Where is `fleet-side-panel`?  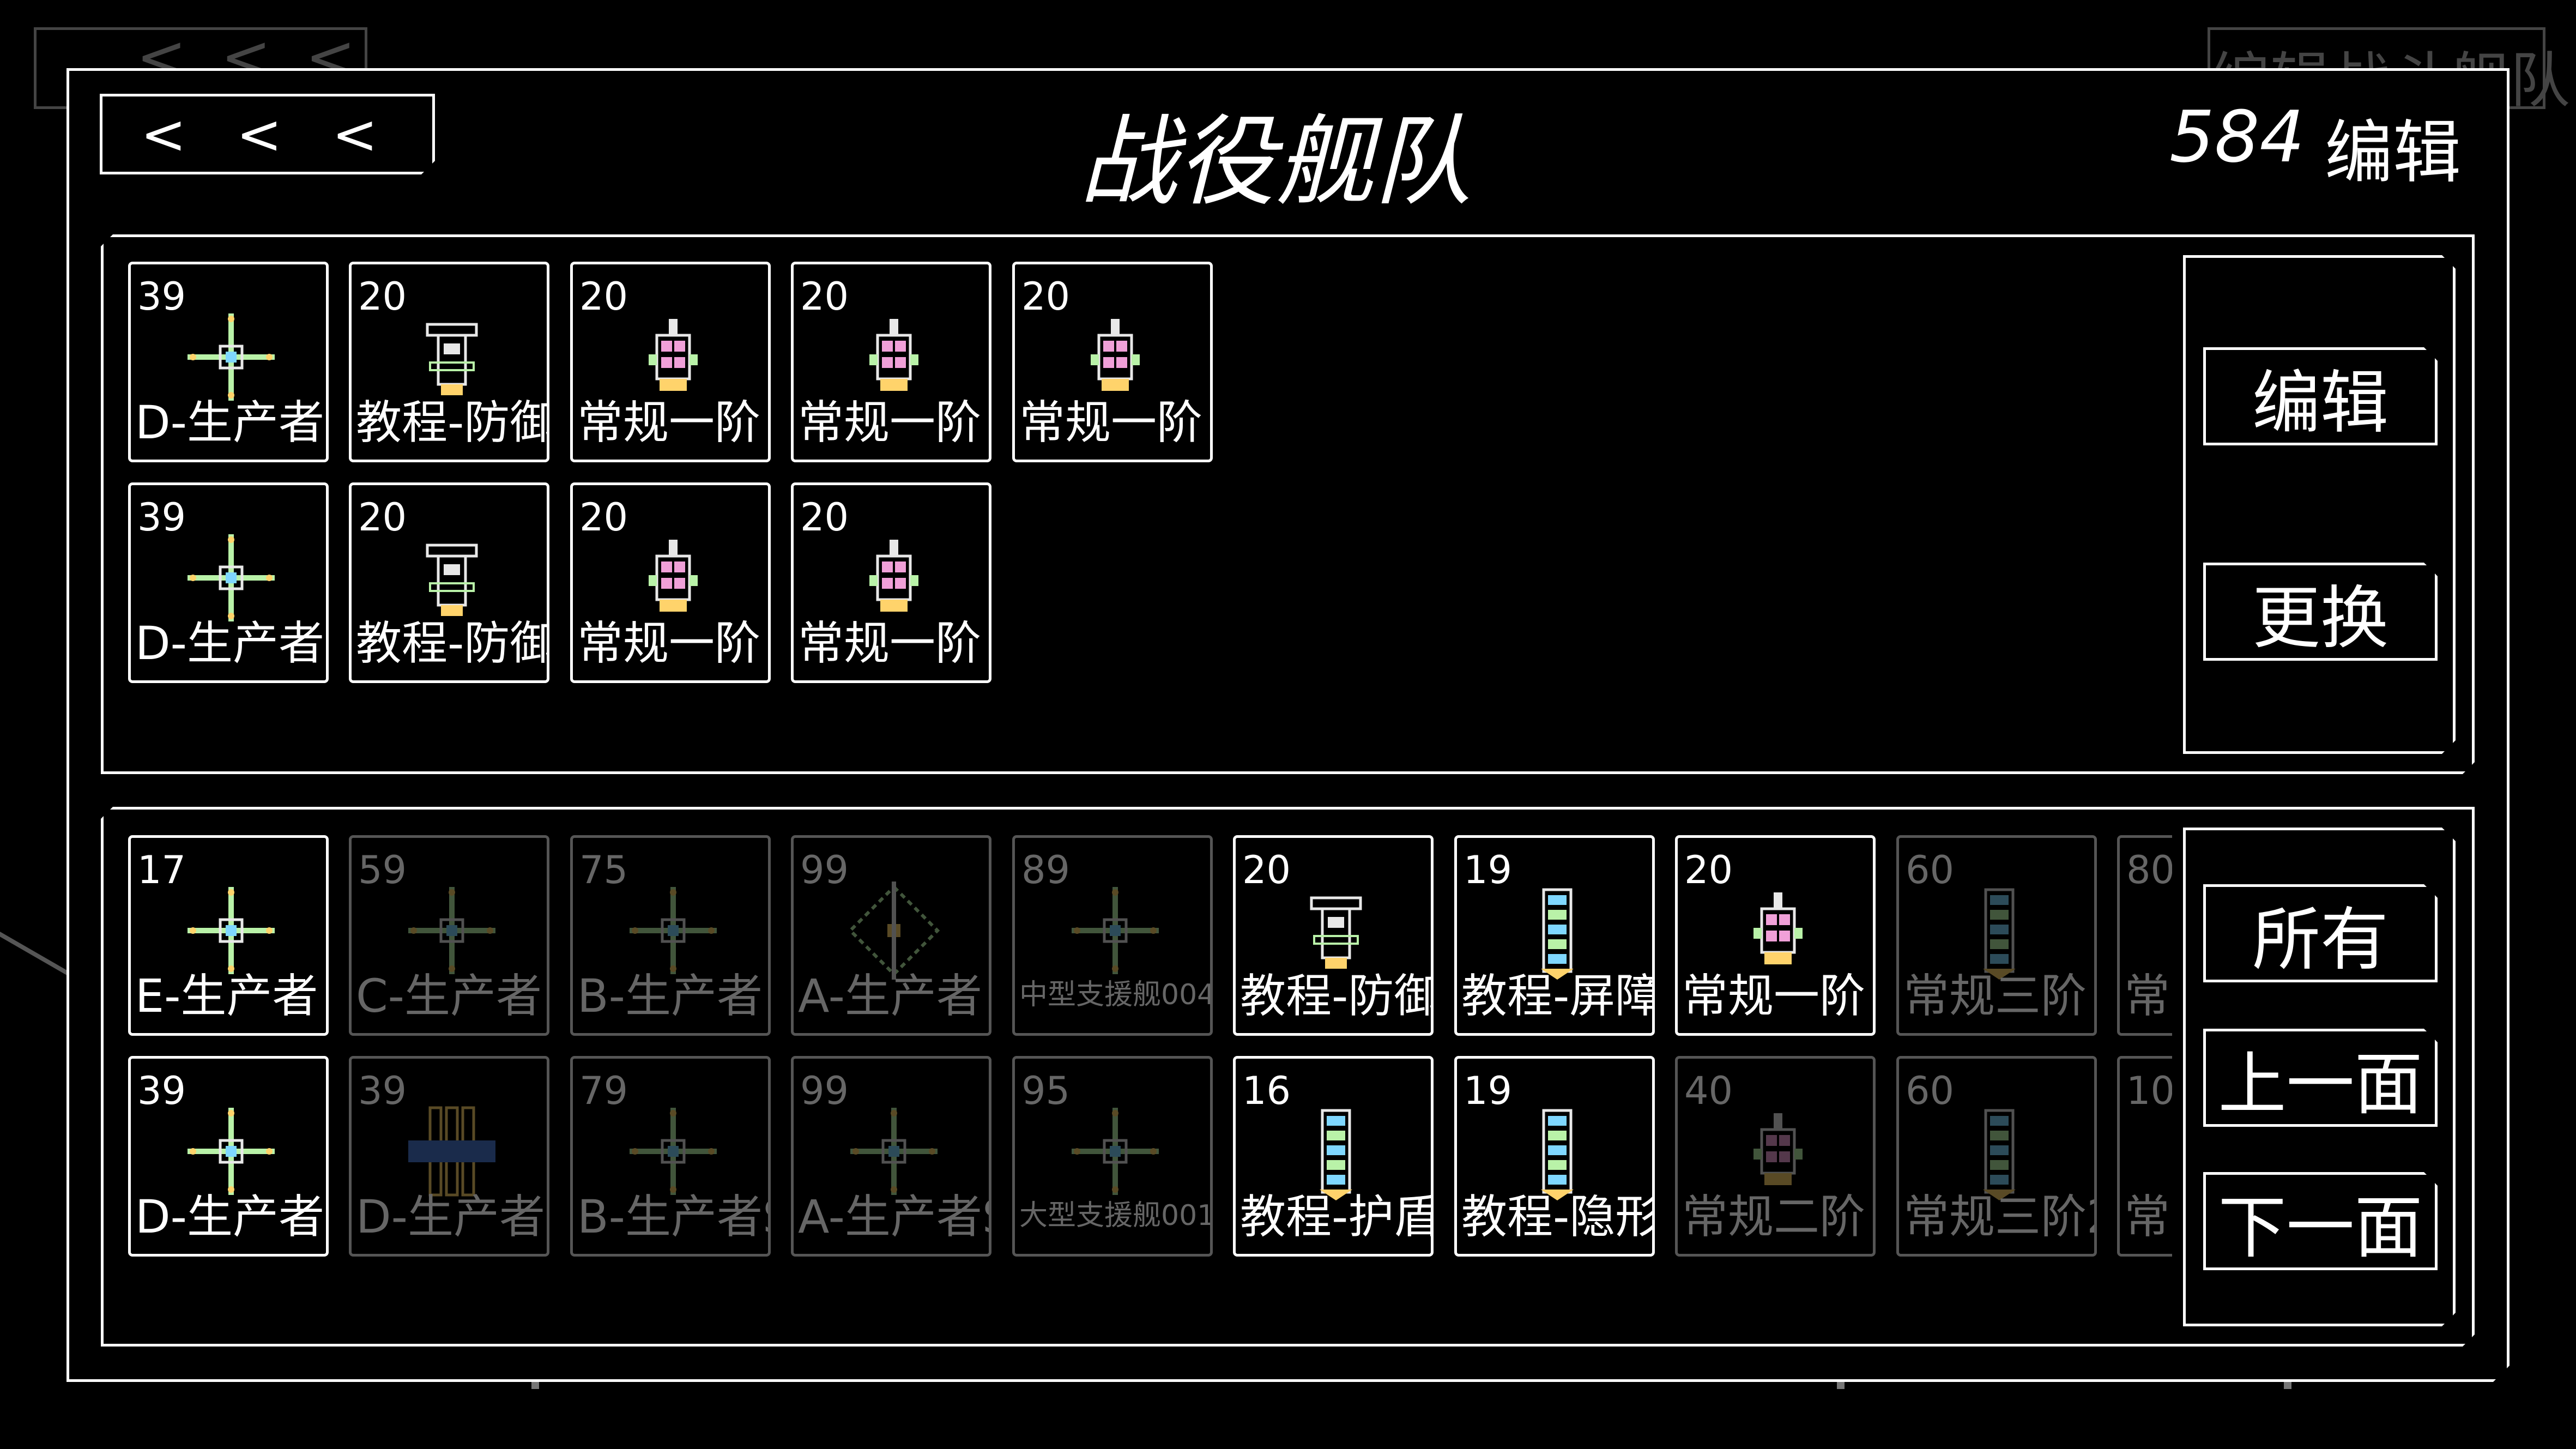
fleet-side-panel is located at coordinates (2319, 504).